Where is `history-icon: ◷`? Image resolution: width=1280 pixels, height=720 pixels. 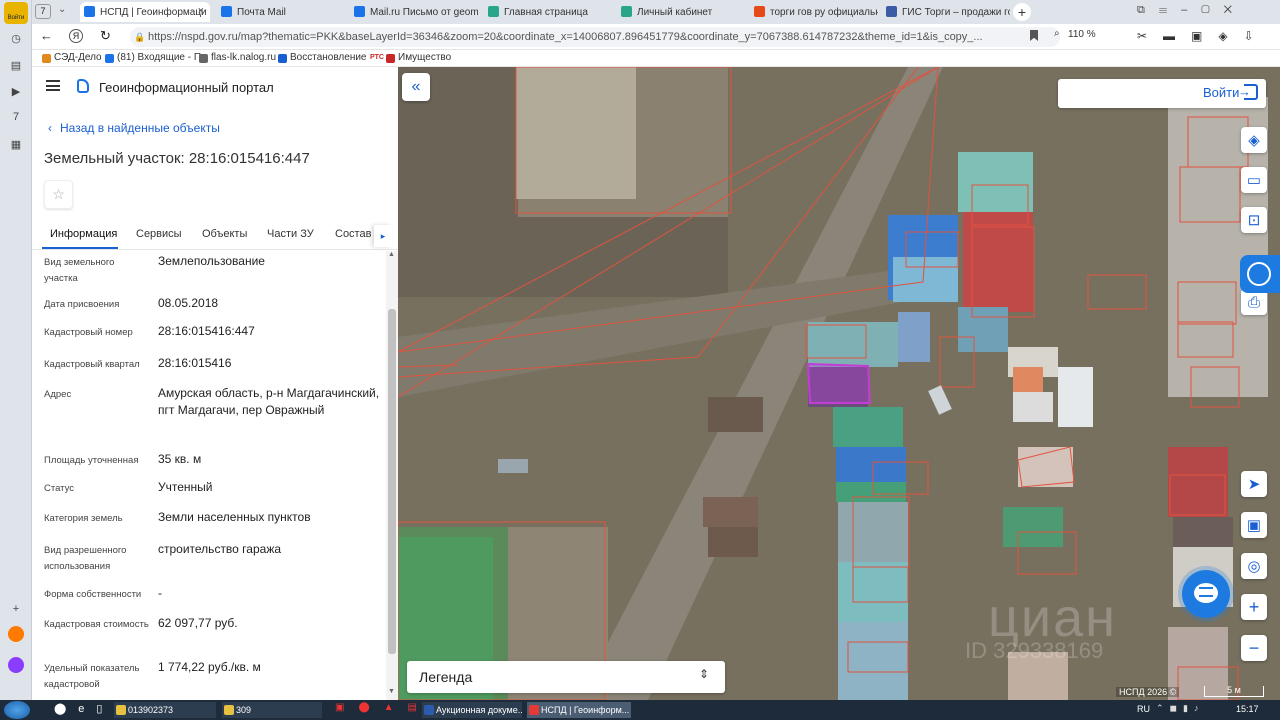
history-icon: ◷ is located at coordinates (16, 38).